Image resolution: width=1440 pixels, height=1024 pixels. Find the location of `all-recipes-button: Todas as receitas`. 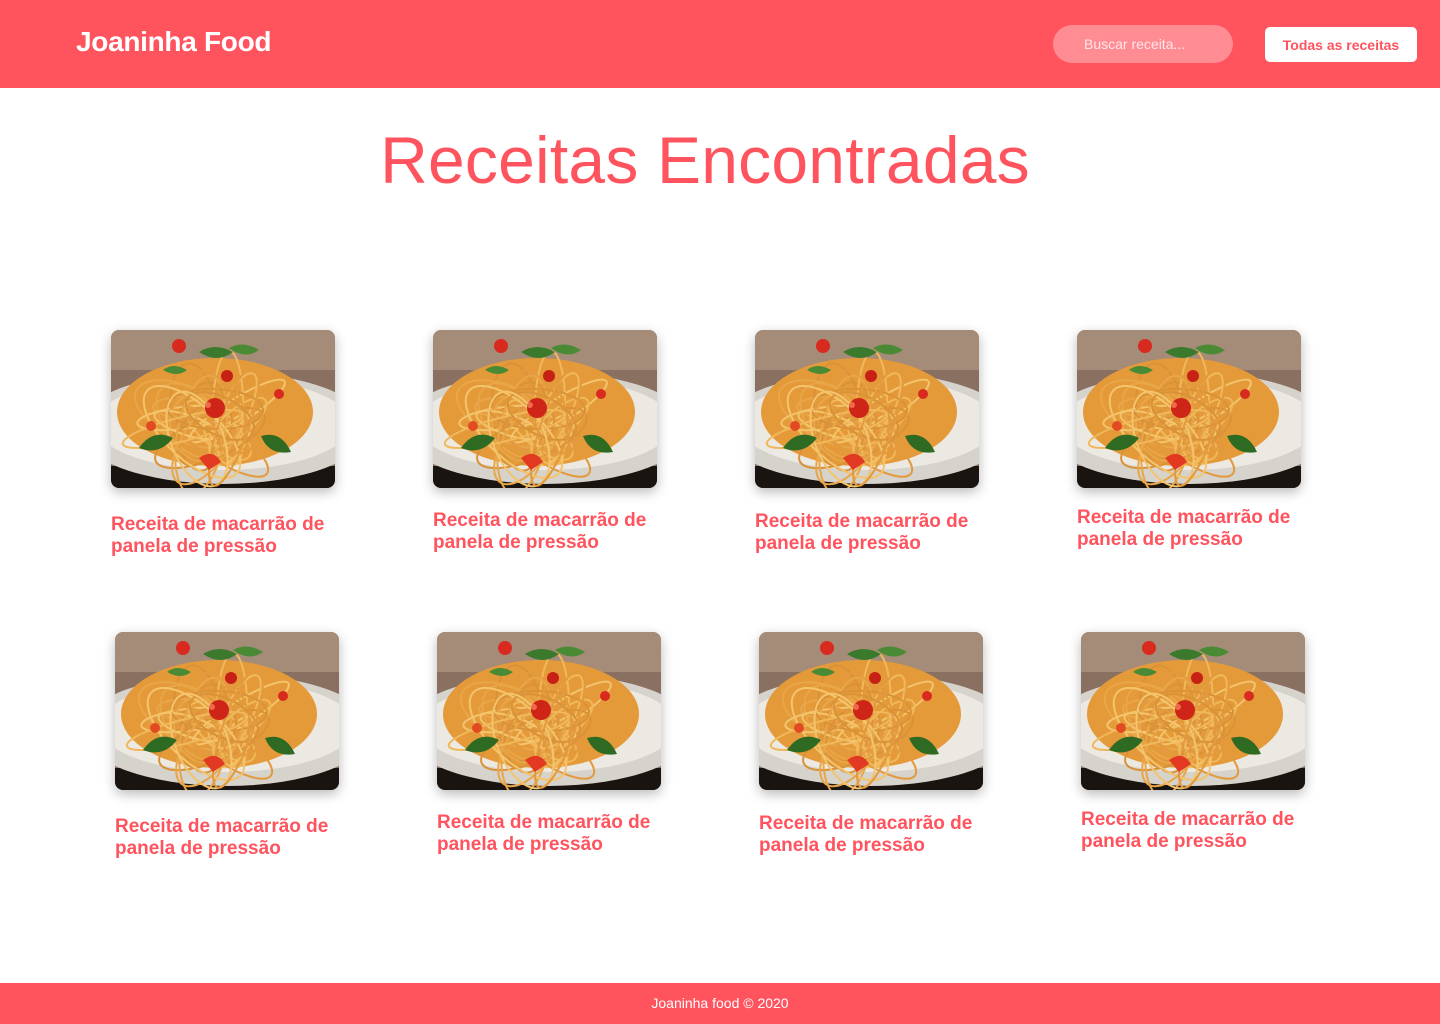

all-recipes-button: Todas as receitas is located at coordinates (1341, 44).